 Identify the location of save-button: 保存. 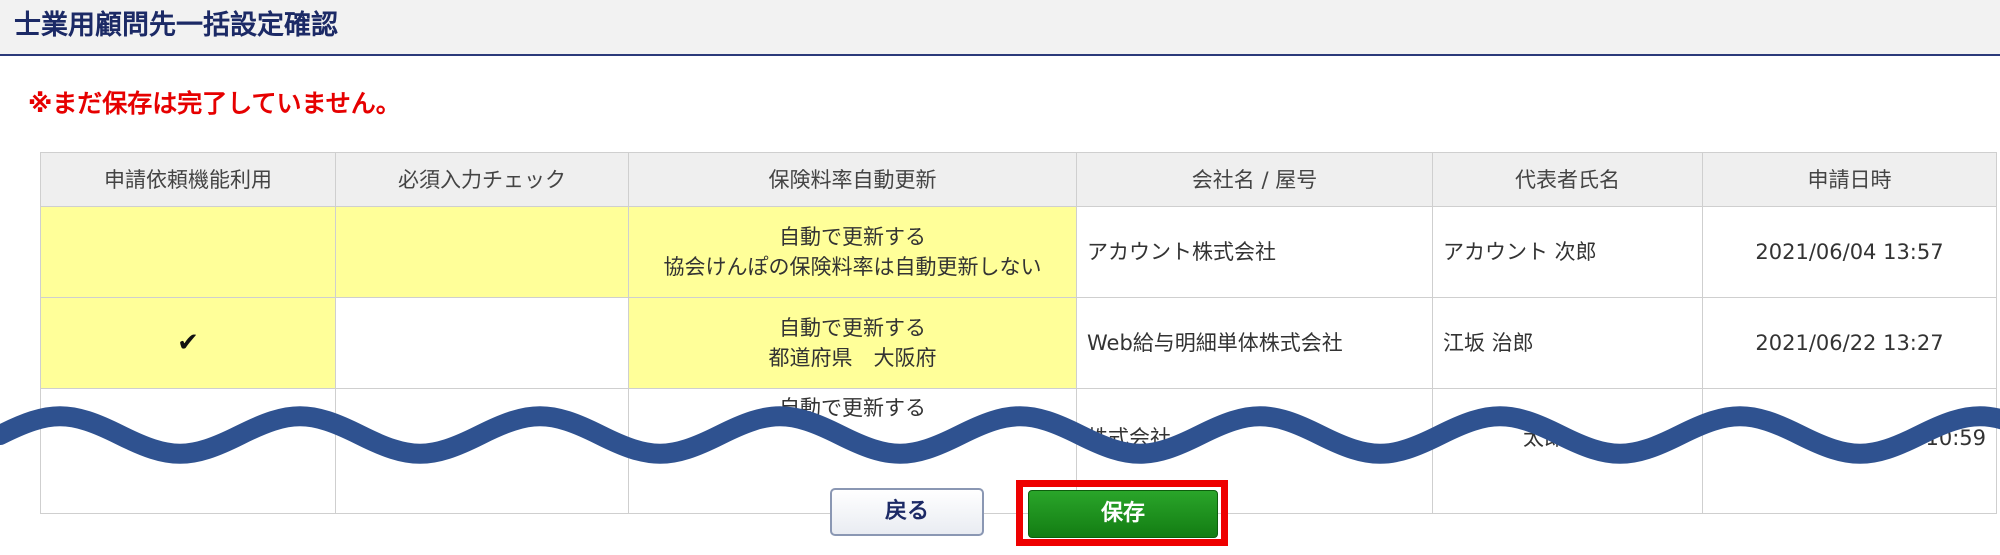
(1123, 514).